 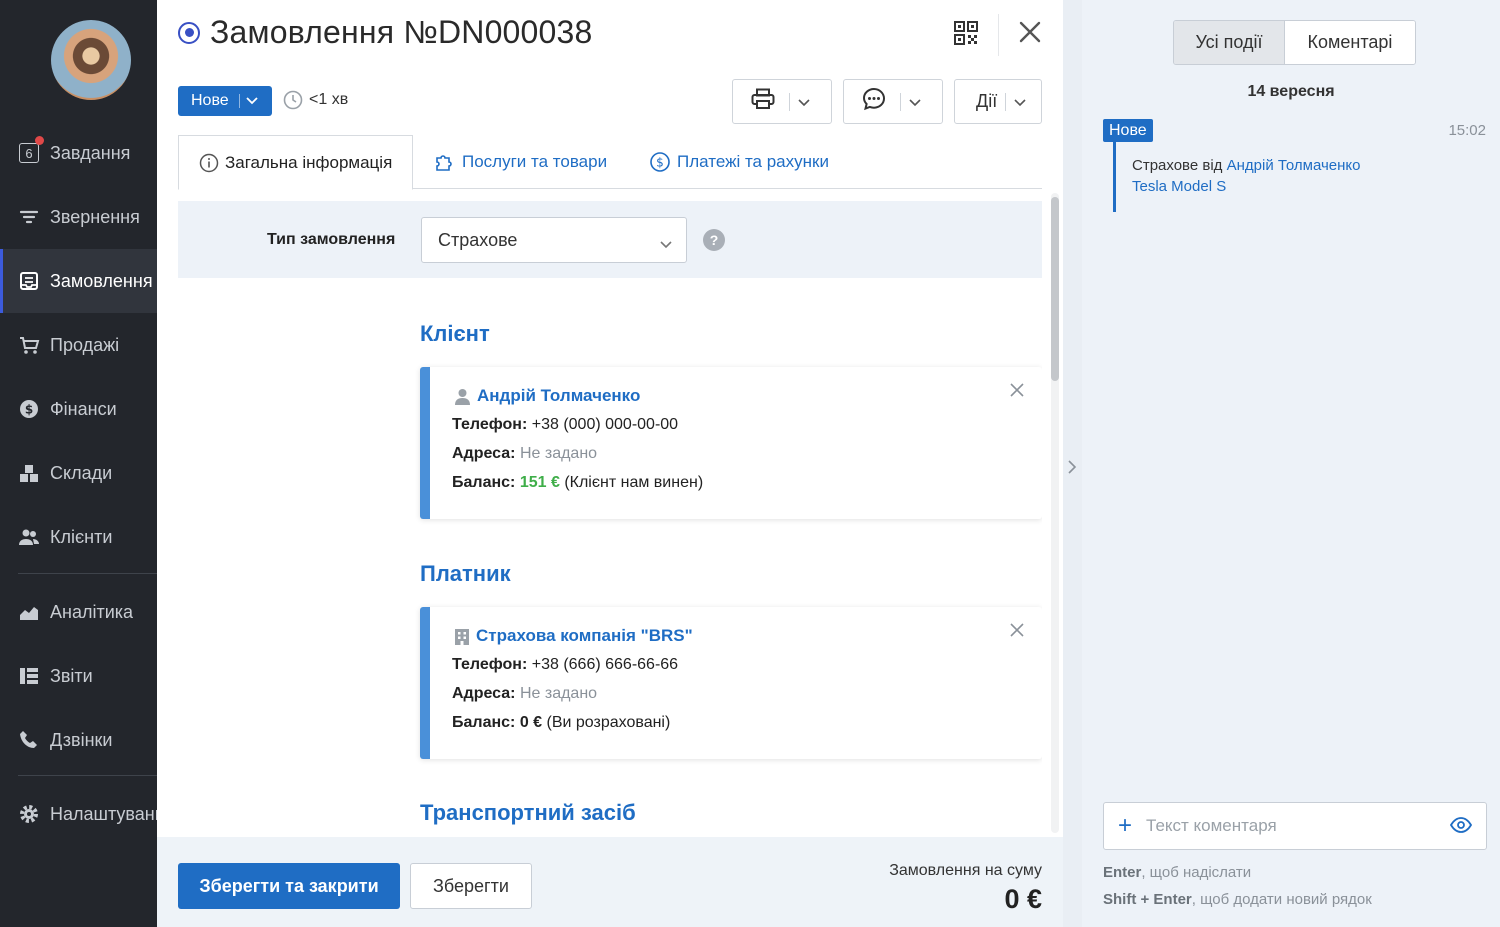 What do you see at coordinates (1294, 165) in the screenshot?
I see `event-client-link: Андрій Толмаченко` at bounding box center [1294, 165].